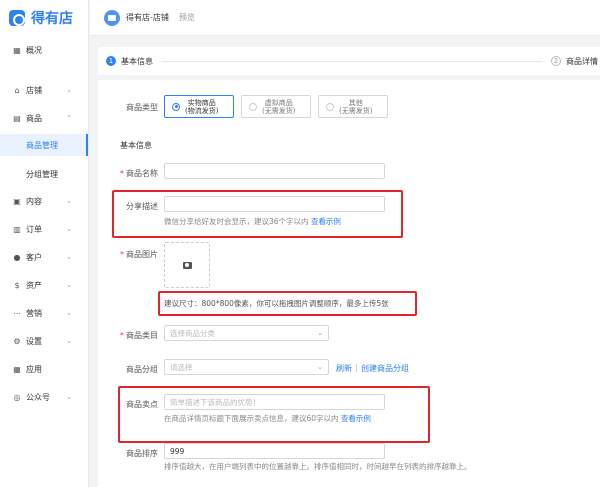  What do you see at coordinates (139, 173) in the screenshot?
I see `goods-name-label: * 商品名称` at bounding box center [139, 173].